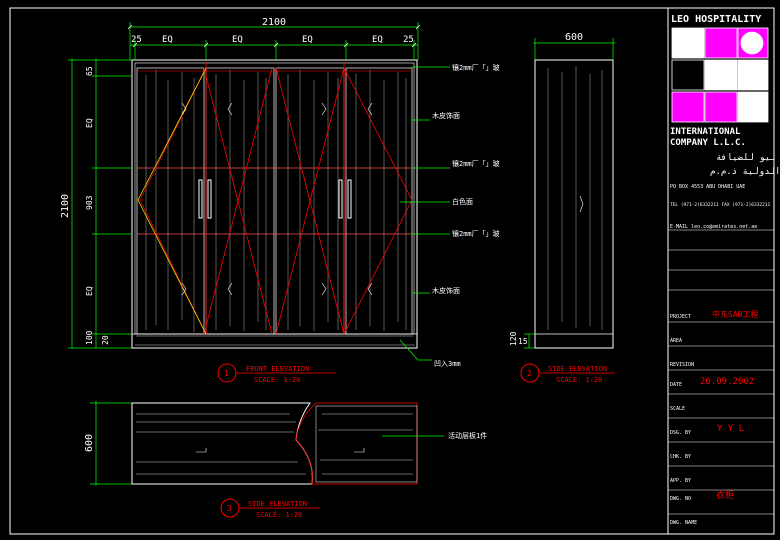 This screenshot has width=780, height=540. What do you see at coordinates (713, 227) in the screenshot?
I see `company-email: E-MAIL leo.co@emirates.net.ae` at bounding box center [713, 227].